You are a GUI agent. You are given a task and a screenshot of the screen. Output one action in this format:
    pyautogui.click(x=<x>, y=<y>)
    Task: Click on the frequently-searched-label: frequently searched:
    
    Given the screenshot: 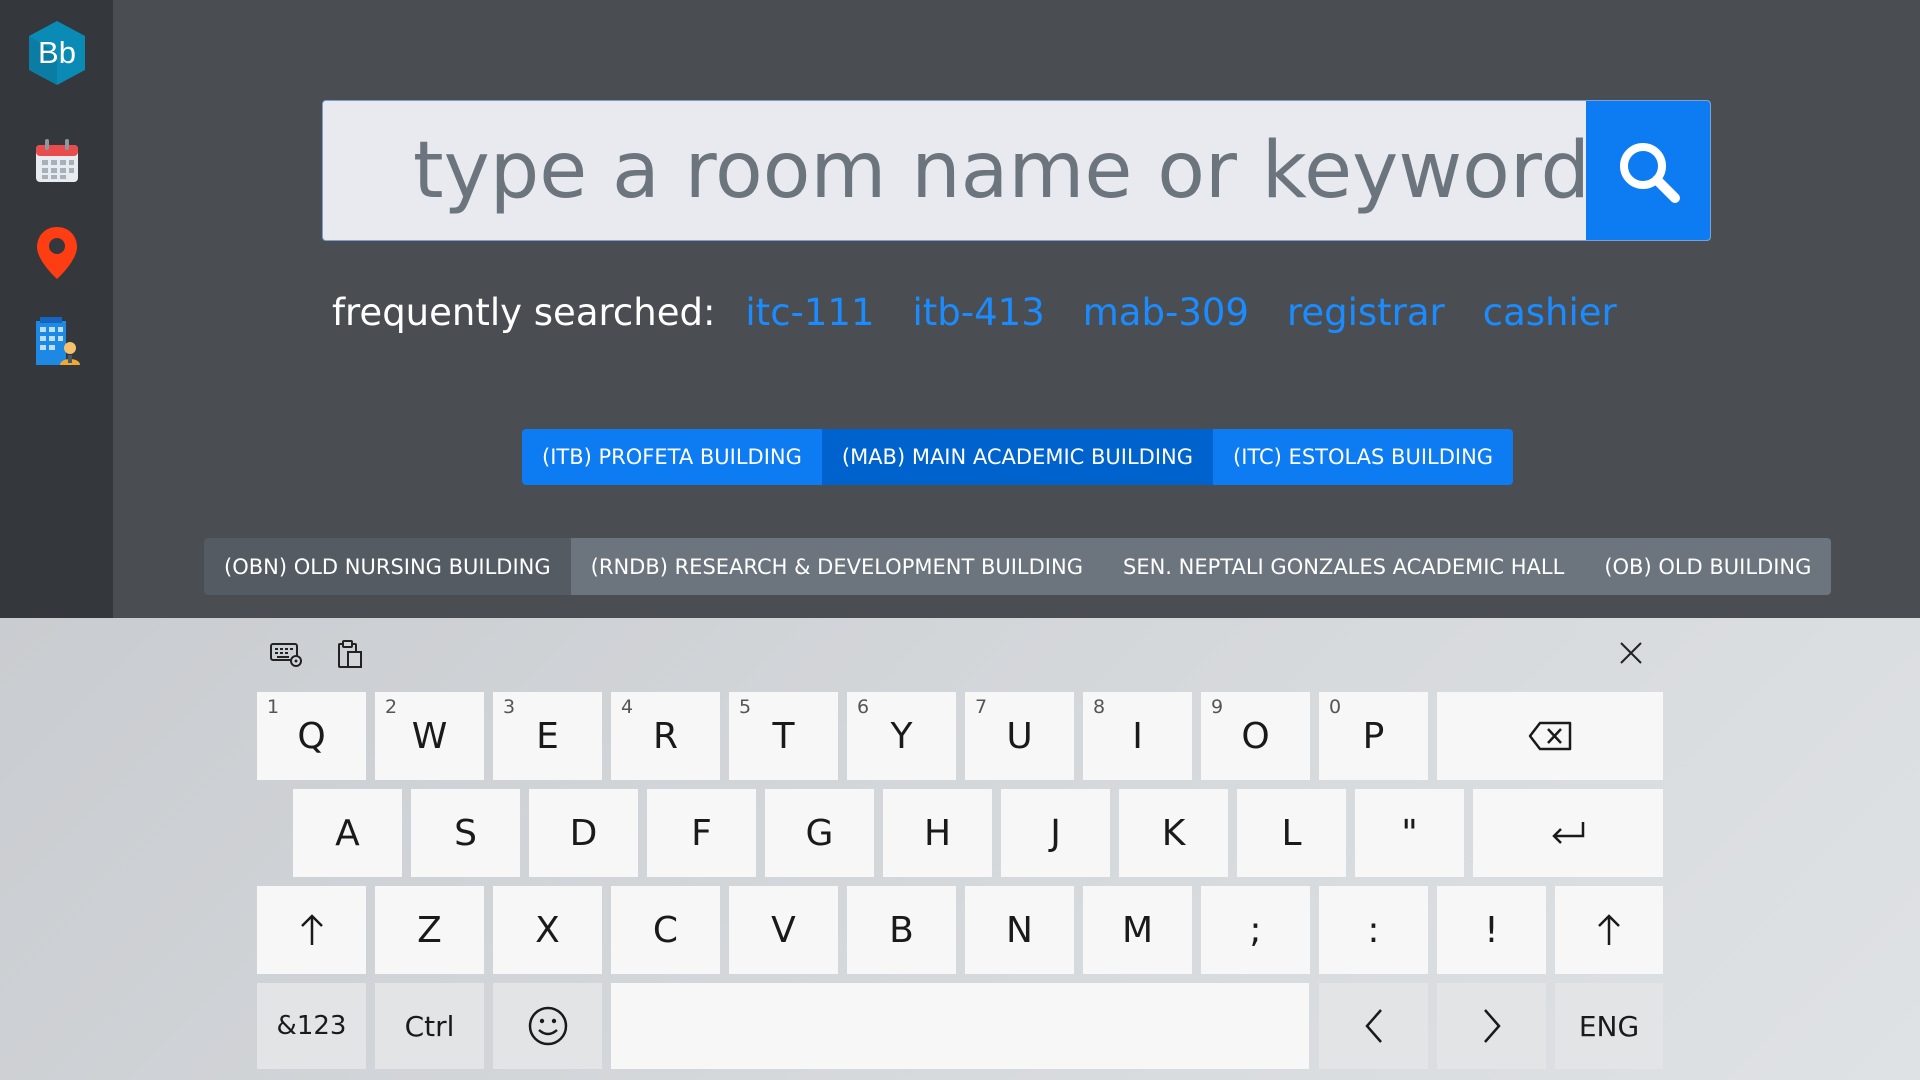 What is the action you would take?
    pyautogui.click(x=524, y=312)
    